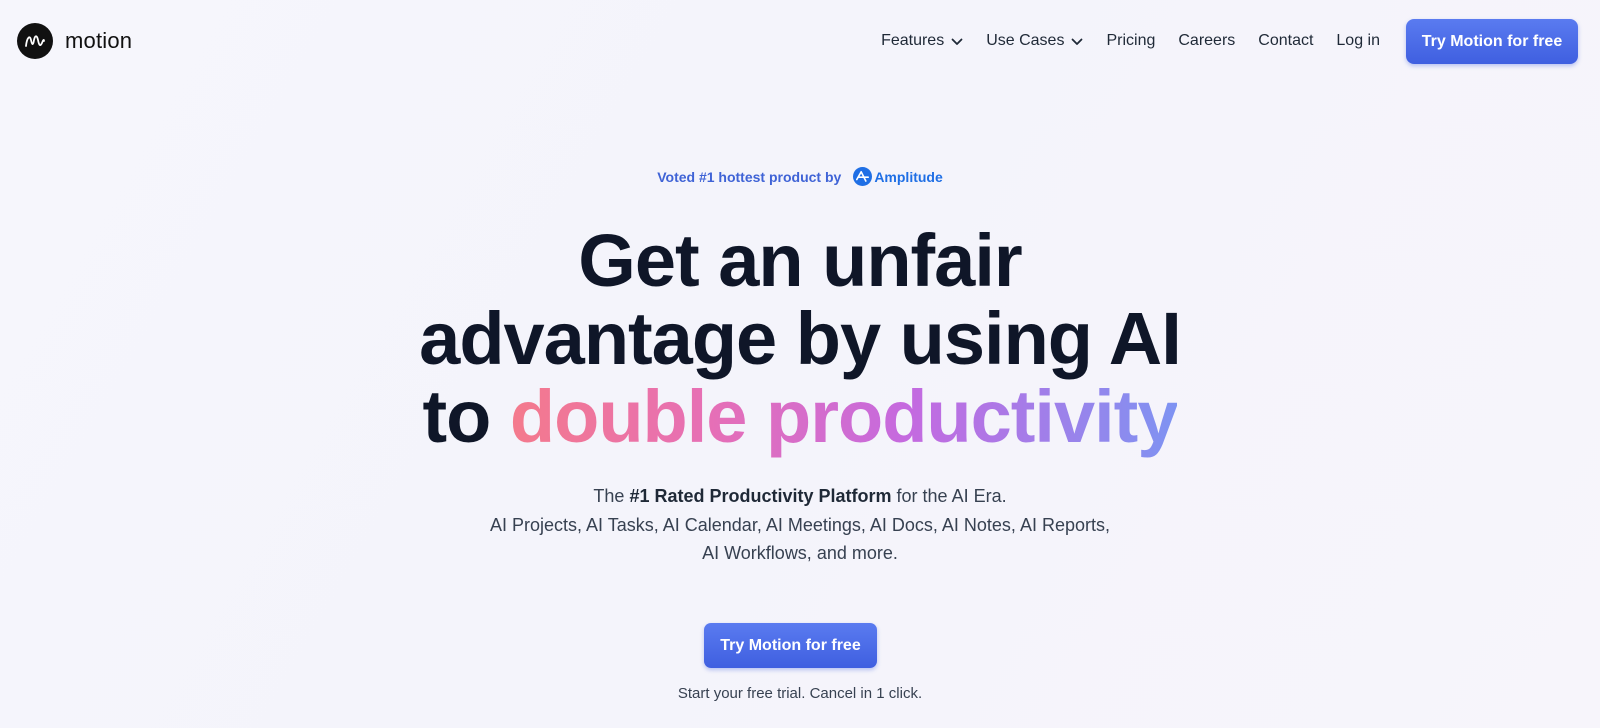 Image resolution: width=1600 pixels, height=728 pixels. Describe the element at coordinates (1492, 41) in the screenshot. I see `try-motion-nav-button: Try Motion for free` at that location.